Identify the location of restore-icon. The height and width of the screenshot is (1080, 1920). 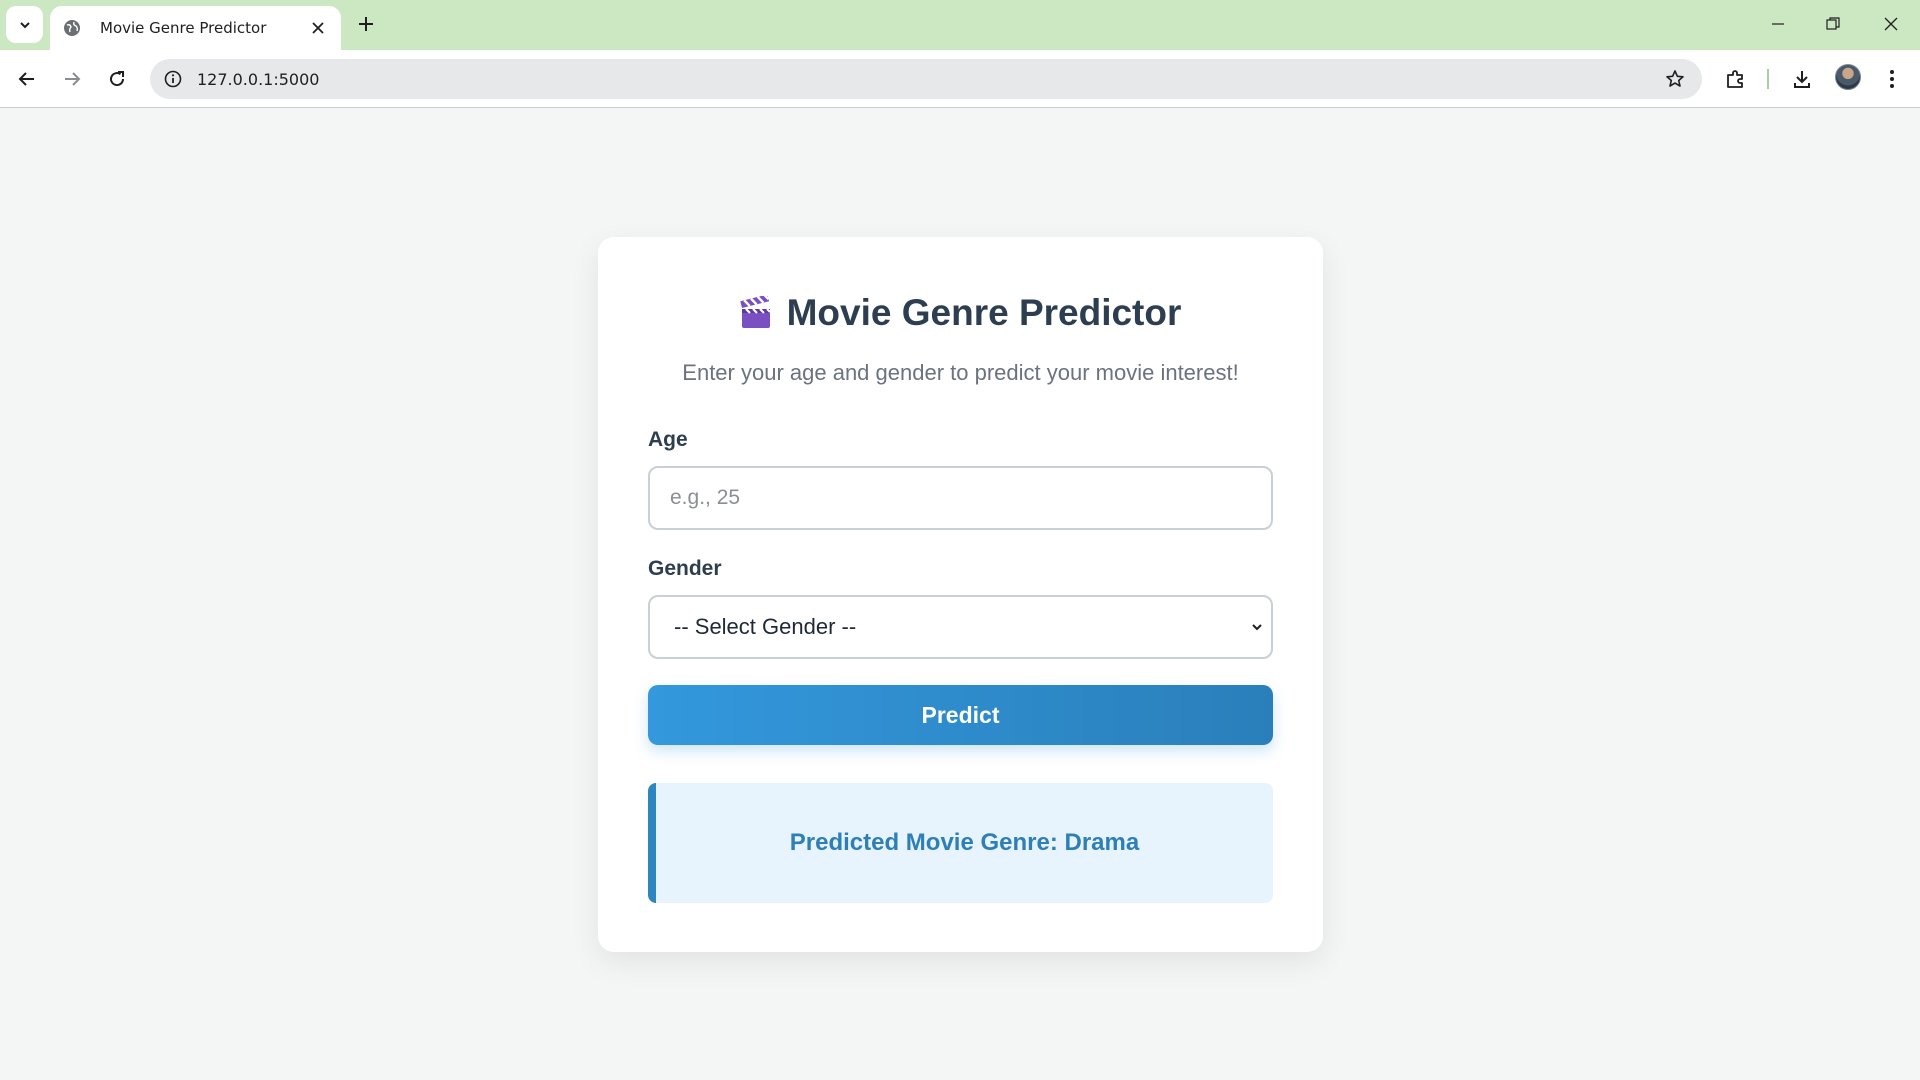
(1833, 24).